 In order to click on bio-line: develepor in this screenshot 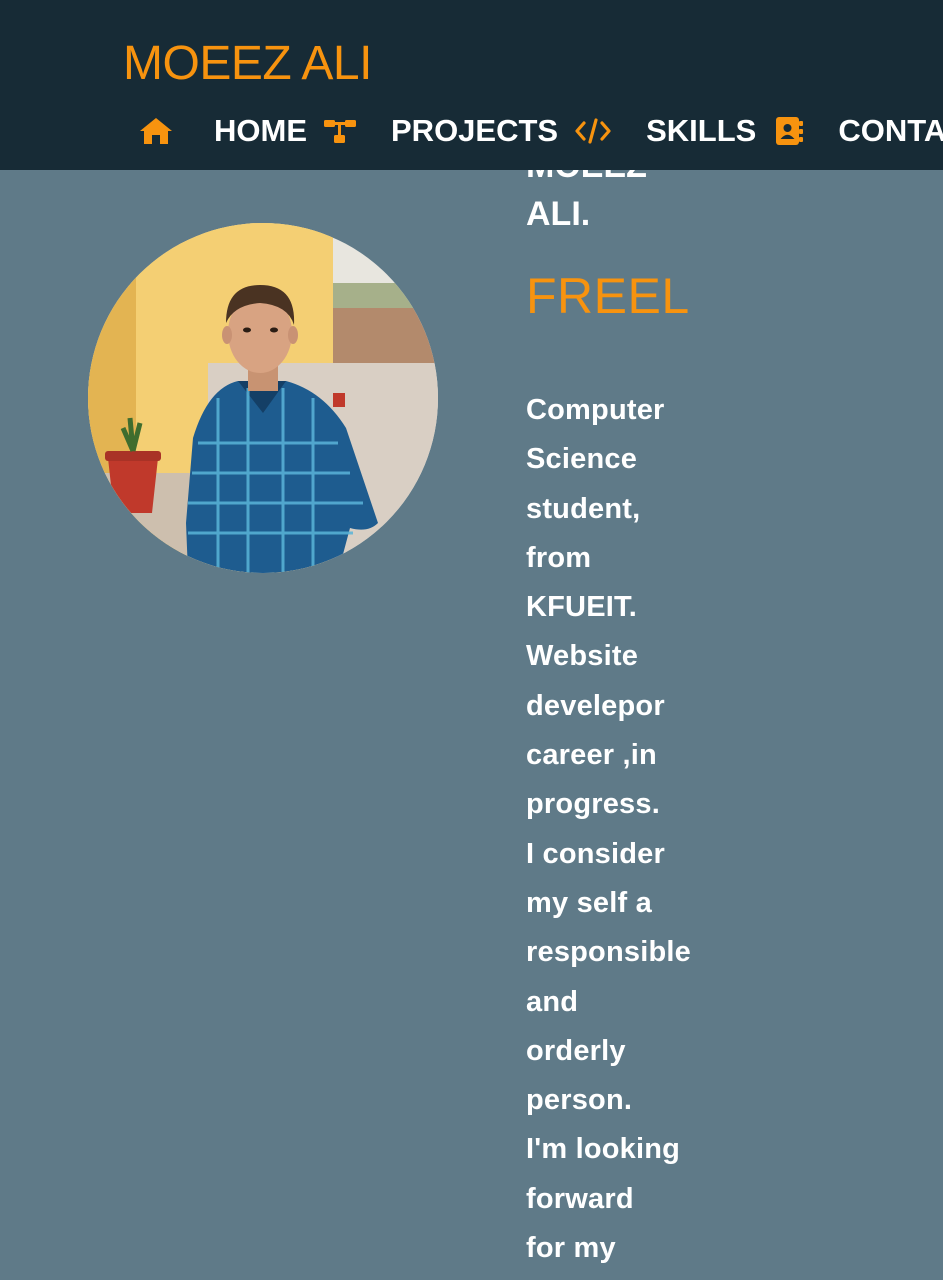, I will do `click(595, 705)`.